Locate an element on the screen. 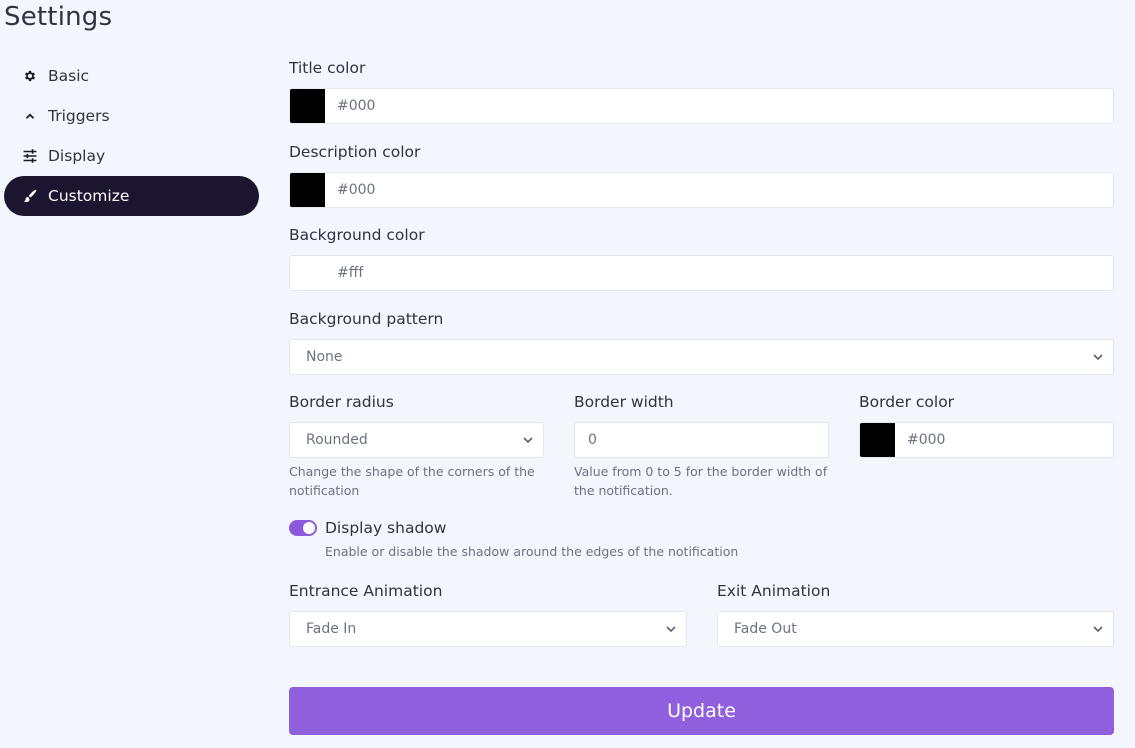 This screenshot has height=748, width=1135. paintbrush-icon is located at coordinates (30, 196).